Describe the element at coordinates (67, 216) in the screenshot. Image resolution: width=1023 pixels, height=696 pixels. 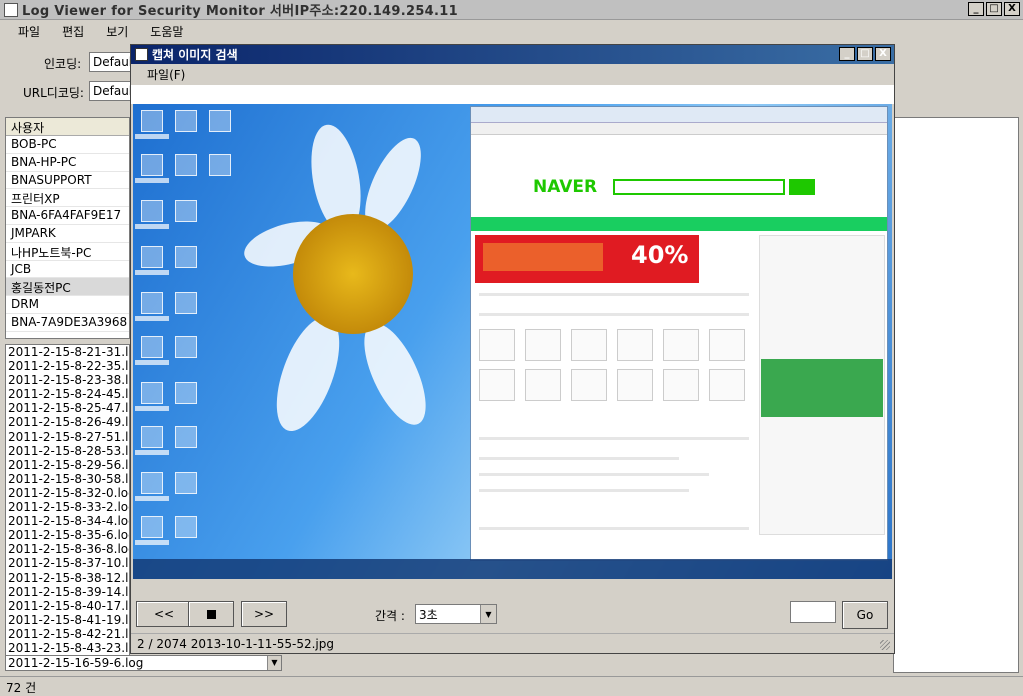
I see `user-row: BNA-6FA4FAF9E17` at that location.